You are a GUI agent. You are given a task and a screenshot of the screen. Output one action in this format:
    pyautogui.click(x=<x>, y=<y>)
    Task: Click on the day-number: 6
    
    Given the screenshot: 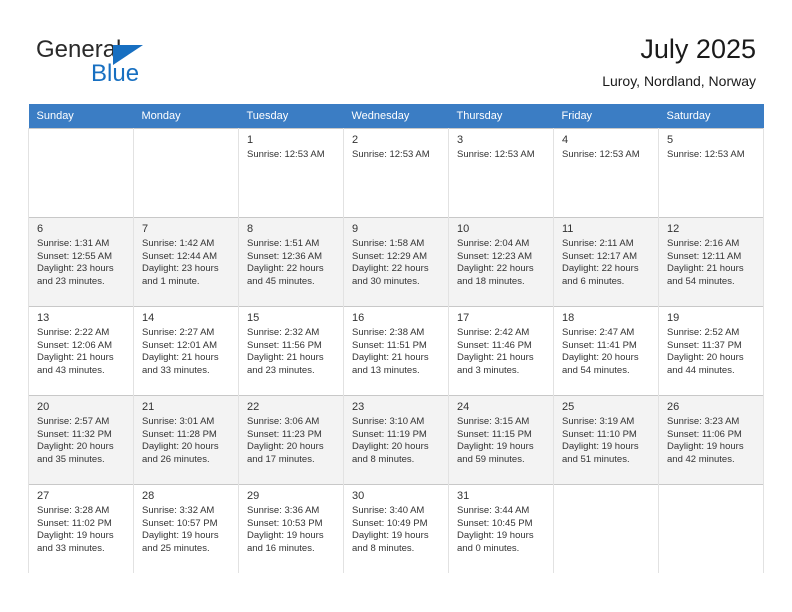 What is the action you would take?
    pyautogui.click(x=40, y=229)
    